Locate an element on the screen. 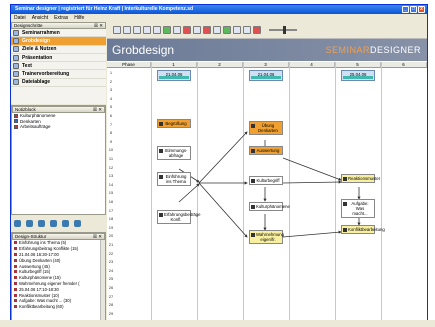  structure-item-label: Kulturbegriff (15) is located at coordinates (35, 272).